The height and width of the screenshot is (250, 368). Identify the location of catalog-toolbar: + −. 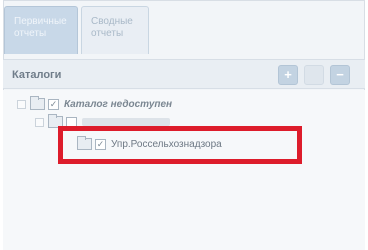
(314, 75).